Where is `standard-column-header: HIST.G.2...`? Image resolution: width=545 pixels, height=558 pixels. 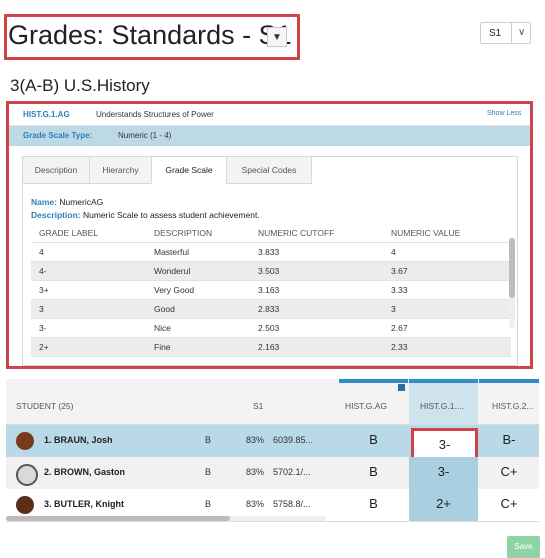
standard-column-header: HIST.G.2... is located at coordinates (513, 406).